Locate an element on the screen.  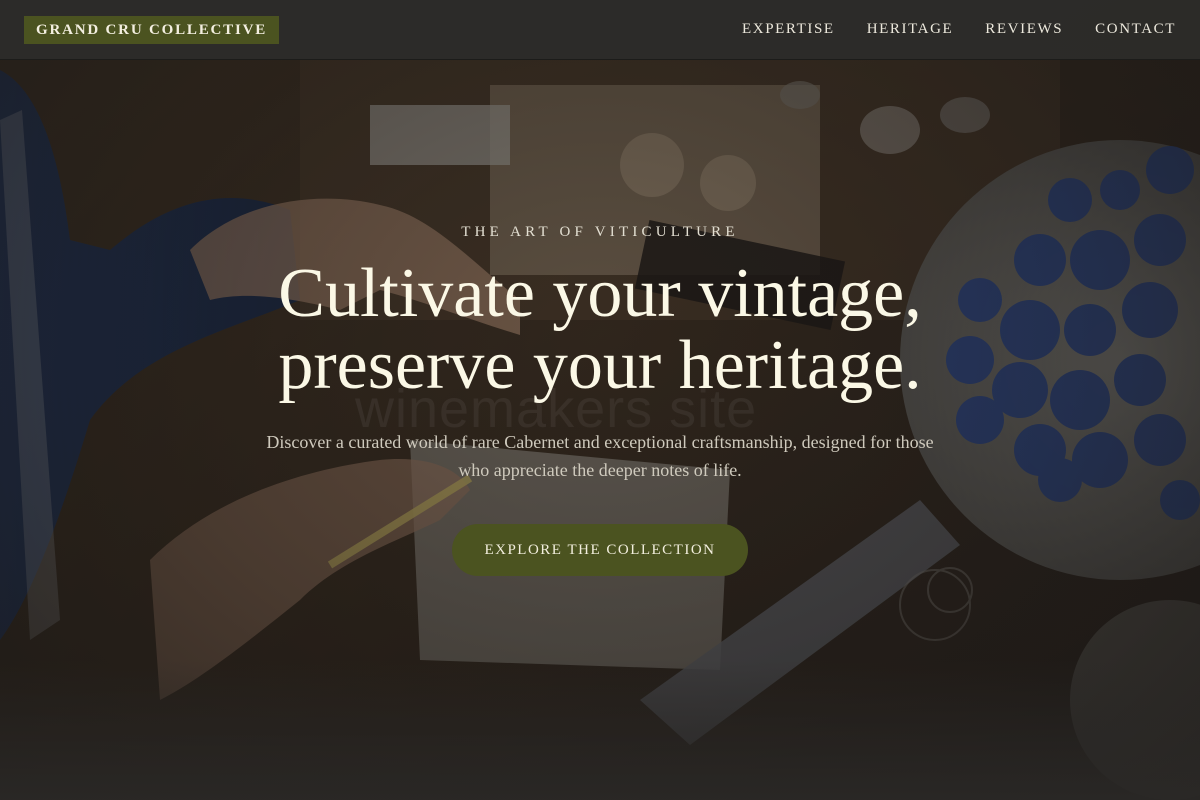
hero-description-line-2: who appreciate the deeper notes of life. is located at coordinates (600, 470).